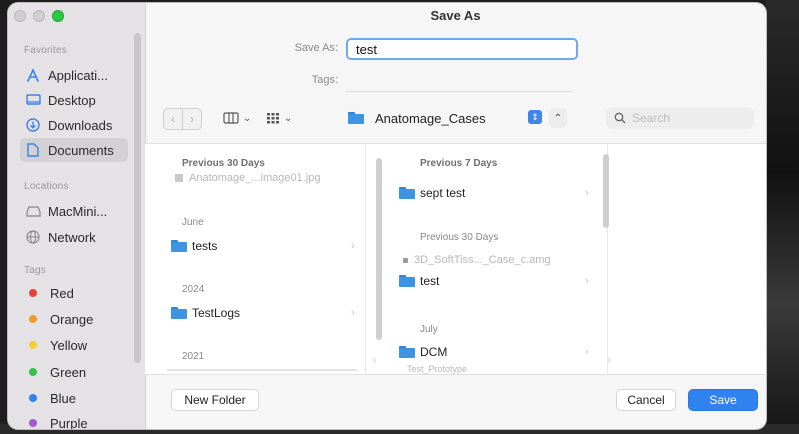 This screenshot has height=434, width=799. Describe the element at coordinates (455, 15) in the screenshot. I see `window-title: Save As` at that location.